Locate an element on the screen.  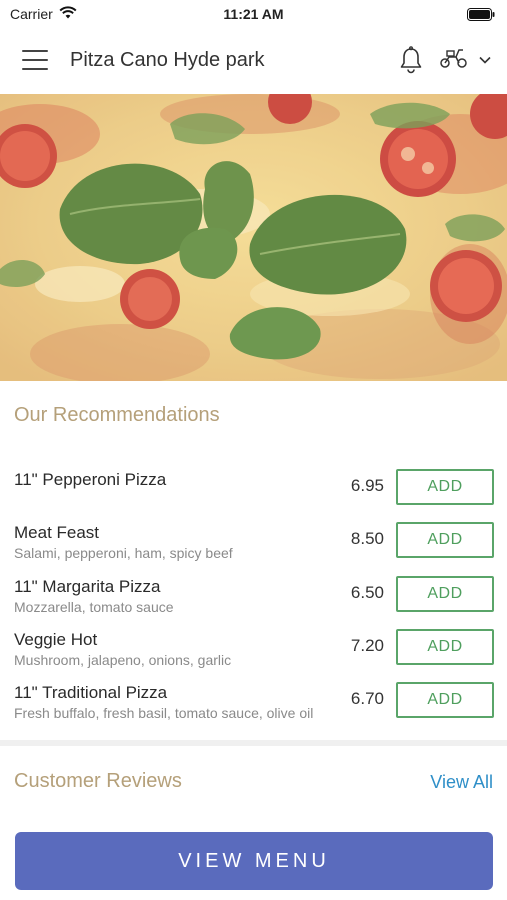
item-name: Meat Feast is located at coordinates (57, 533).